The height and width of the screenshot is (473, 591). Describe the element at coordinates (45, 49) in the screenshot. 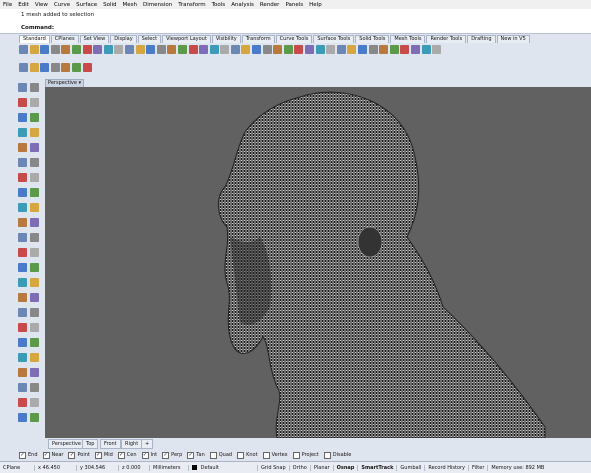

I see `save-icon` at that location.